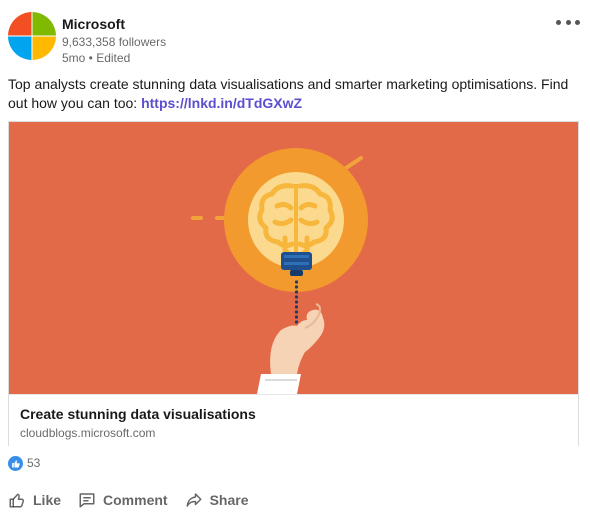  Describe the element at coordinates (568, 22) in the screenshot. I see `more-options-button` at that location.